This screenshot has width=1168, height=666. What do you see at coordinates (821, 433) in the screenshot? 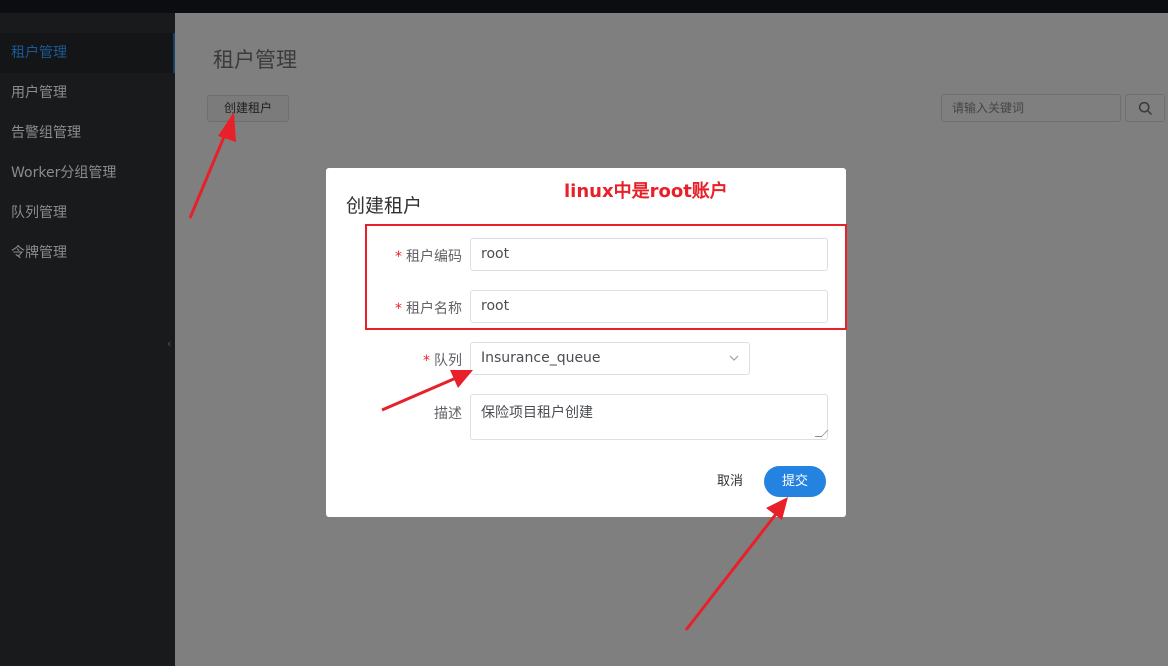
I see `resize-handle` at bounding box center [821, 433].